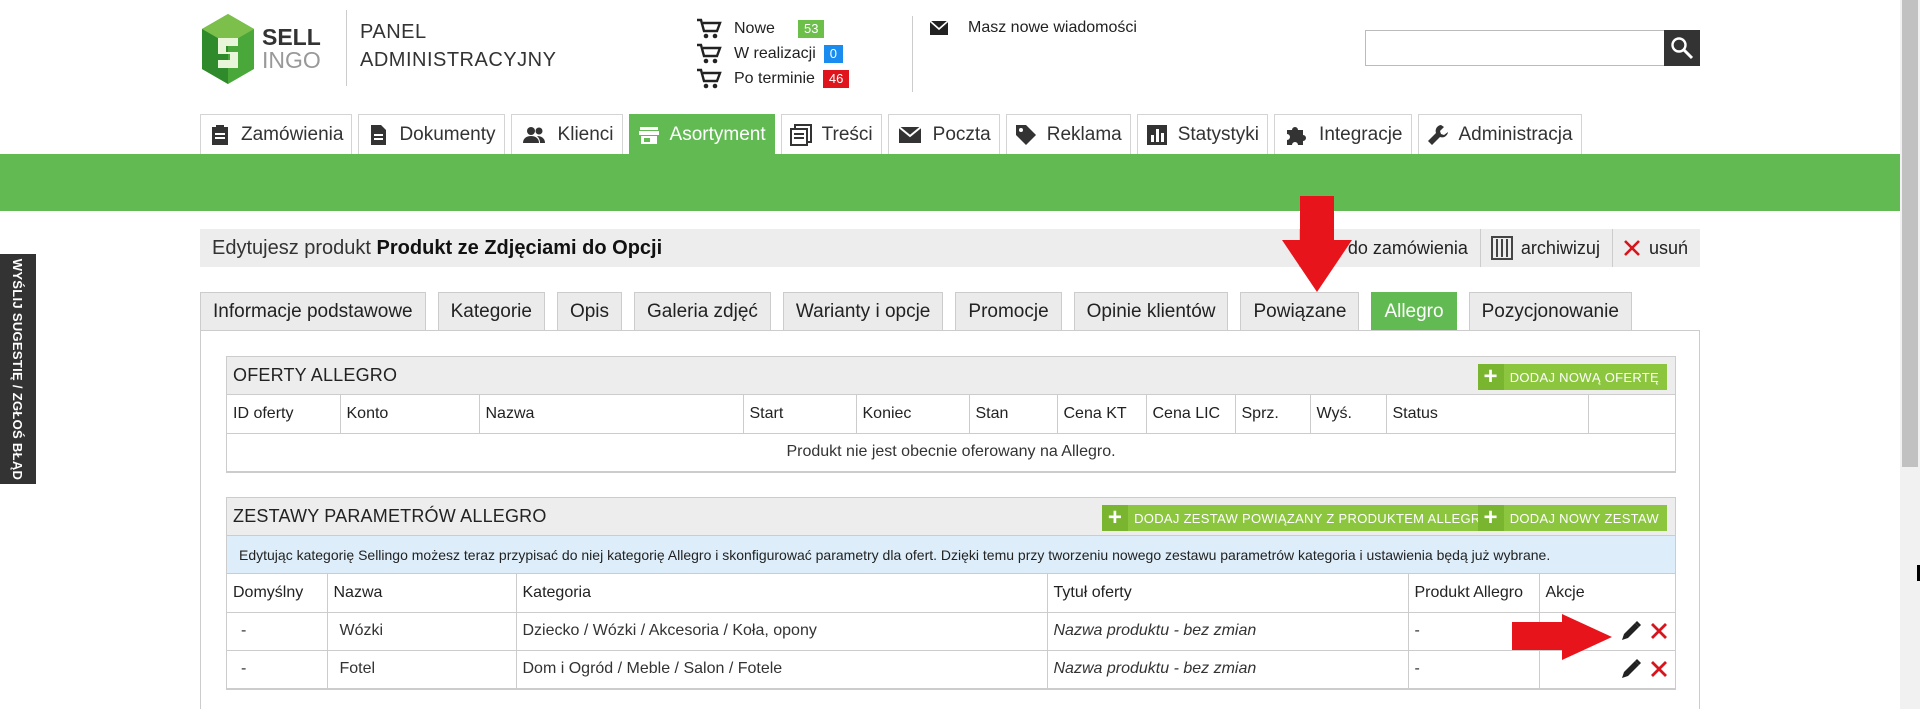  I want to click on col-akcje: Akcje, so click(1606, 593).